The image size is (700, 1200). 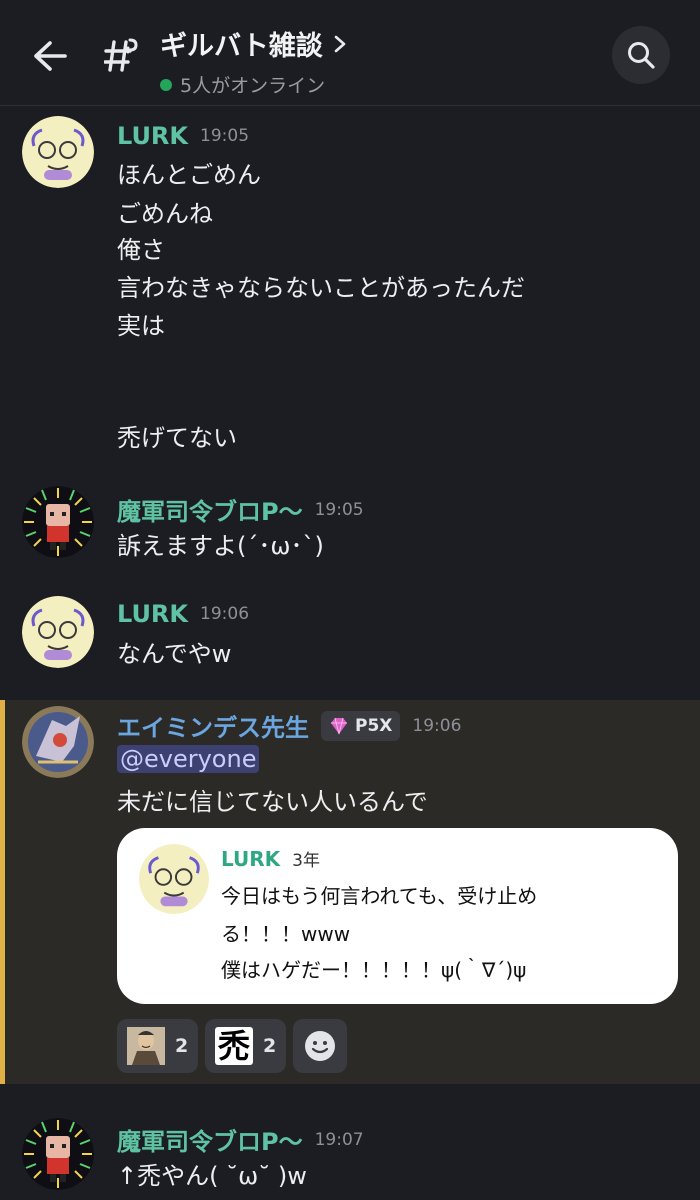 What do you see at coordinates (174, 654) in the screenshot?
I see `message-line: なんでやw` at bounding box center [174, 654].